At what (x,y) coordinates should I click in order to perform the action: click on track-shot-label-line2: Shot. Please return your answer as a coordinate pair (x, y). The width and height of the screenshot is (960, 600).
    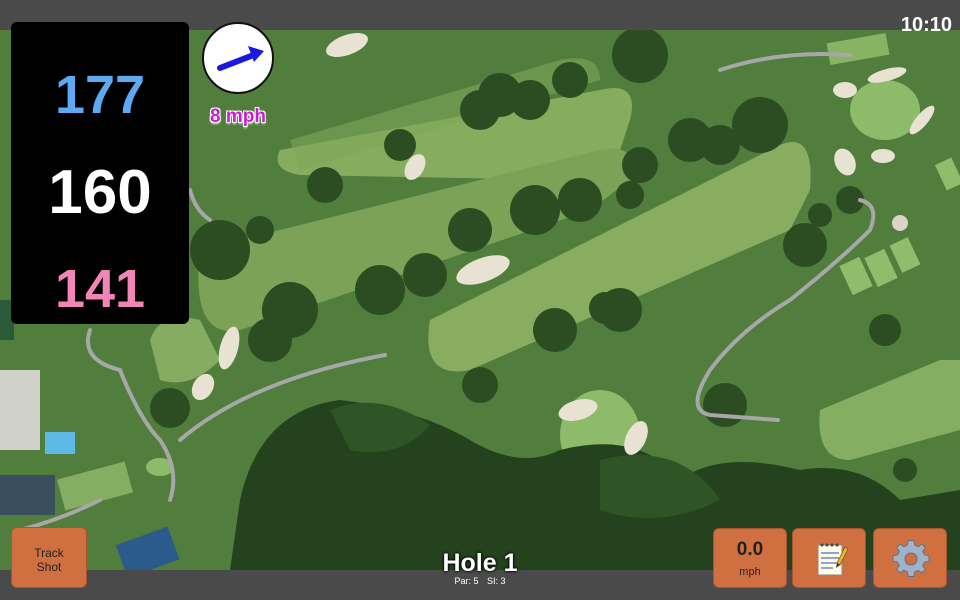
    Looking at the image, I should click on (49, 567).